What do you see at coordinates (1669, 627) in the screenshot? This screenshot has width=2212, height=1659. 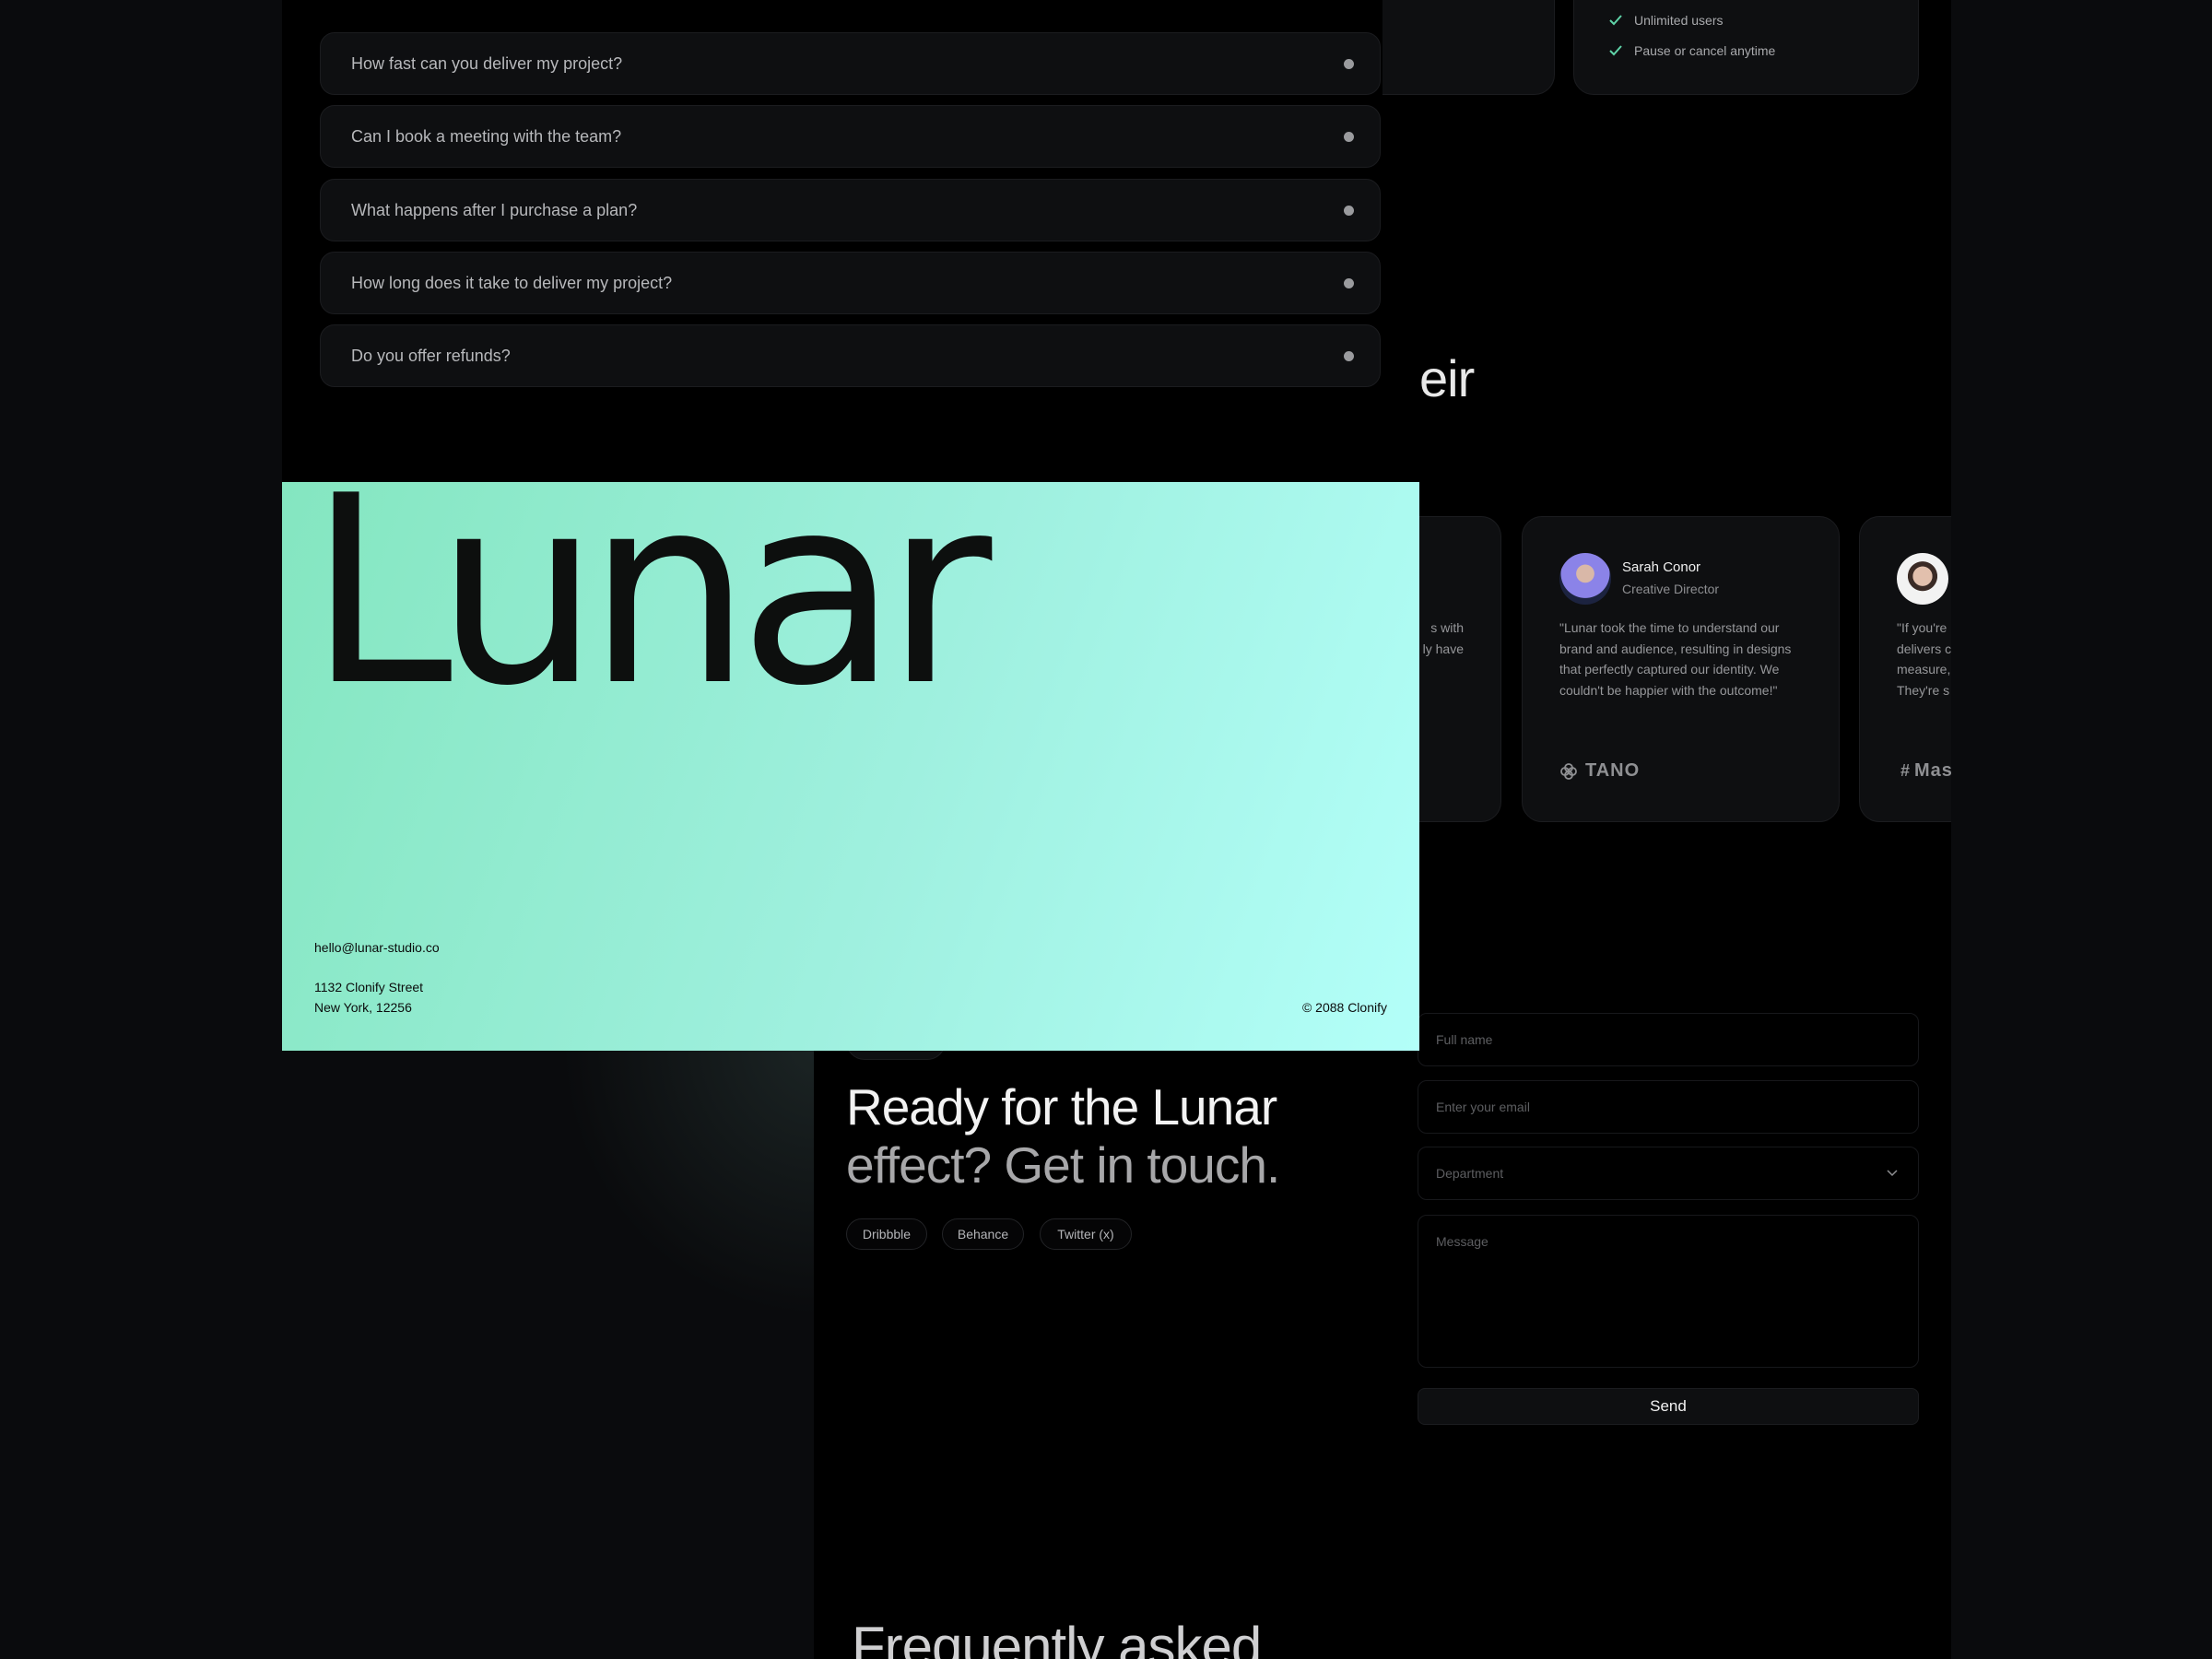 I see `quote-line: "Lunar took the time to understand our` at bounding box center [1669, 627].